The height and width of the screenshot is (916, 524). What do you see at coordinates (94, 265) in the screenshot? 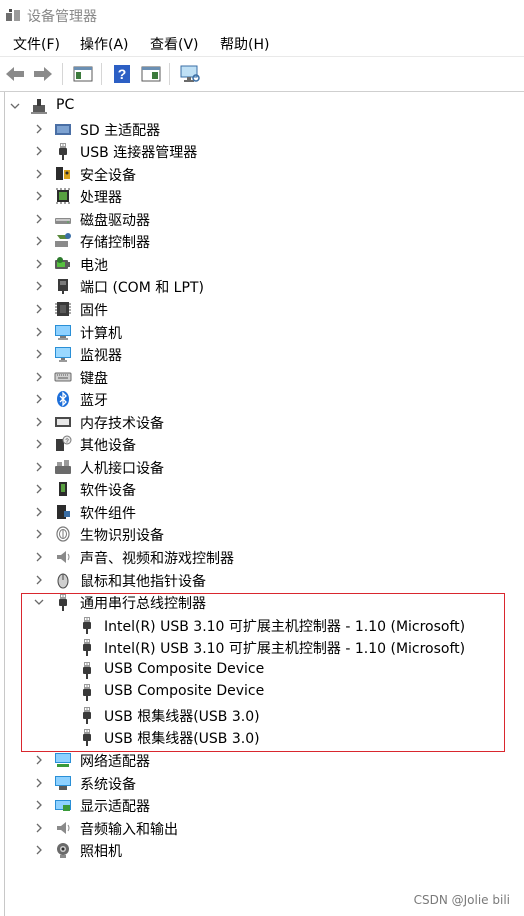
I see `tree-item-label: 电池` at bounding box center [94, 265].